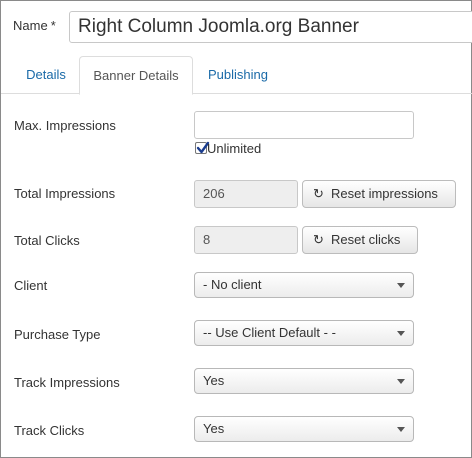 The height and width of the screenshot is (458, 472). What do you see at coordinates (214, 428) in the screenshot?
I see `track-clicks-select-value: Yes` at bounding box center [214, 428].